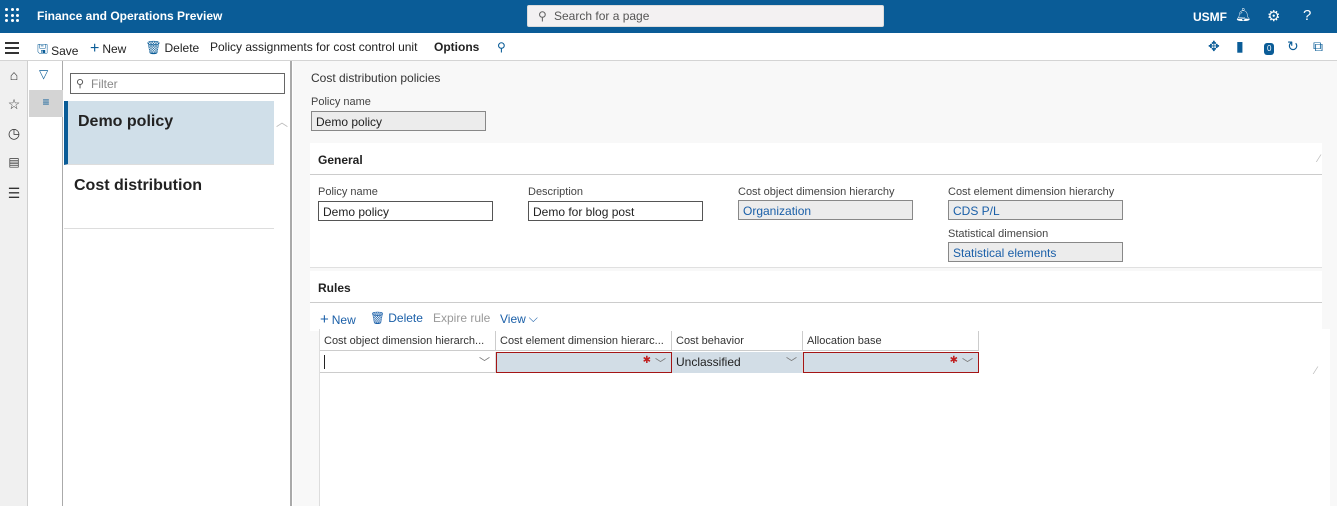 This screenshot has height=506, width=1337. Describe the element at coordinates (405, 211) in the screenshot. I see `policy-name-field: Demo policy` at that location.